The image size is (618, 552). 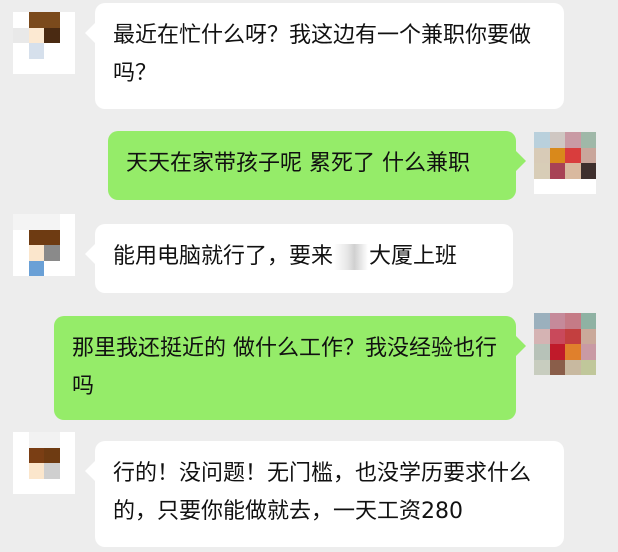 I want to click on message-text: 最近在忙什么呀？我这边有一个兼职你要做吗？, so click(x=322, y=54).